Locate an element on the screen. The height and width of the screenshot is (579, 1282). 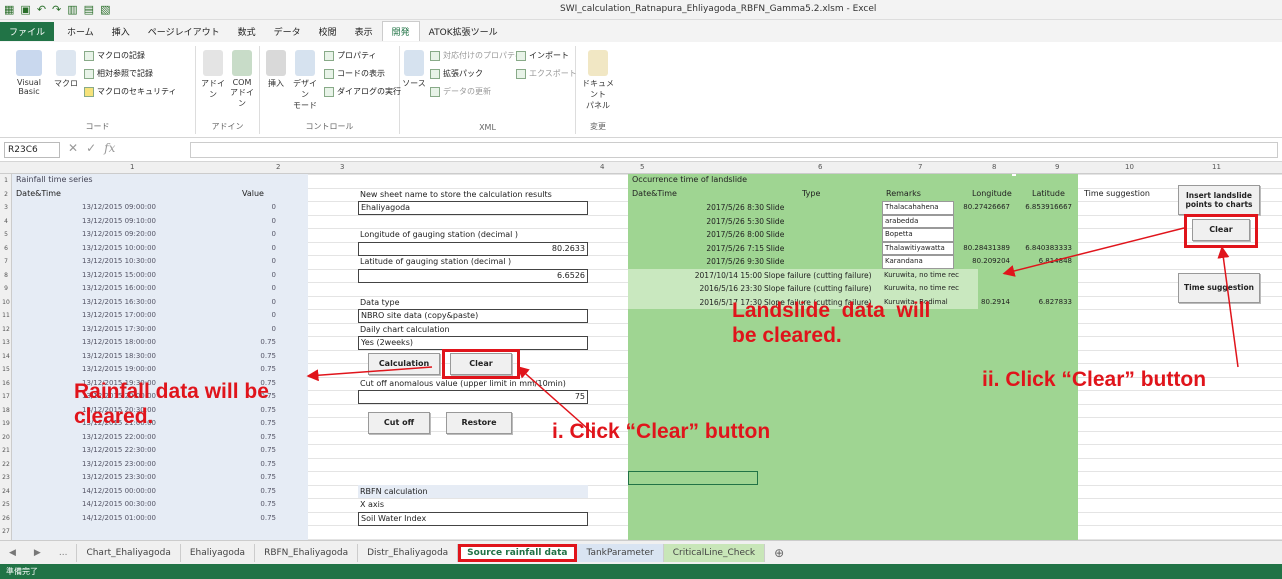
rainfall-datetime: 13/12/2015 17:00:00 is located at coordinates (119, 315).